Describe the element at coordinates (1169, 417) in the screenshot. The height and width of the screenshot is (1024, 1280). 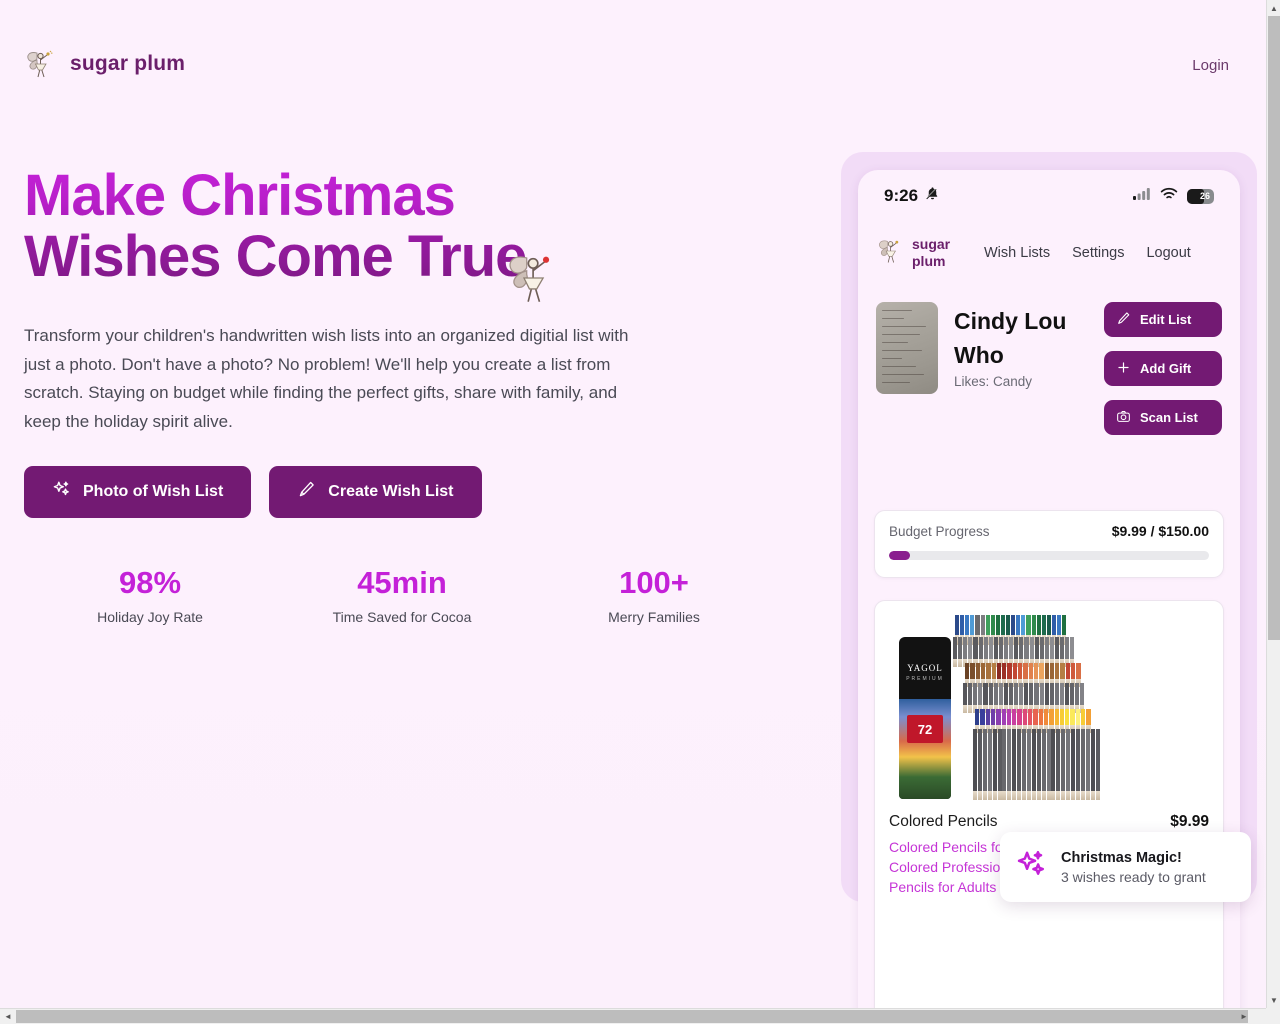
I see `scan-list-label: Scan List` at that location.